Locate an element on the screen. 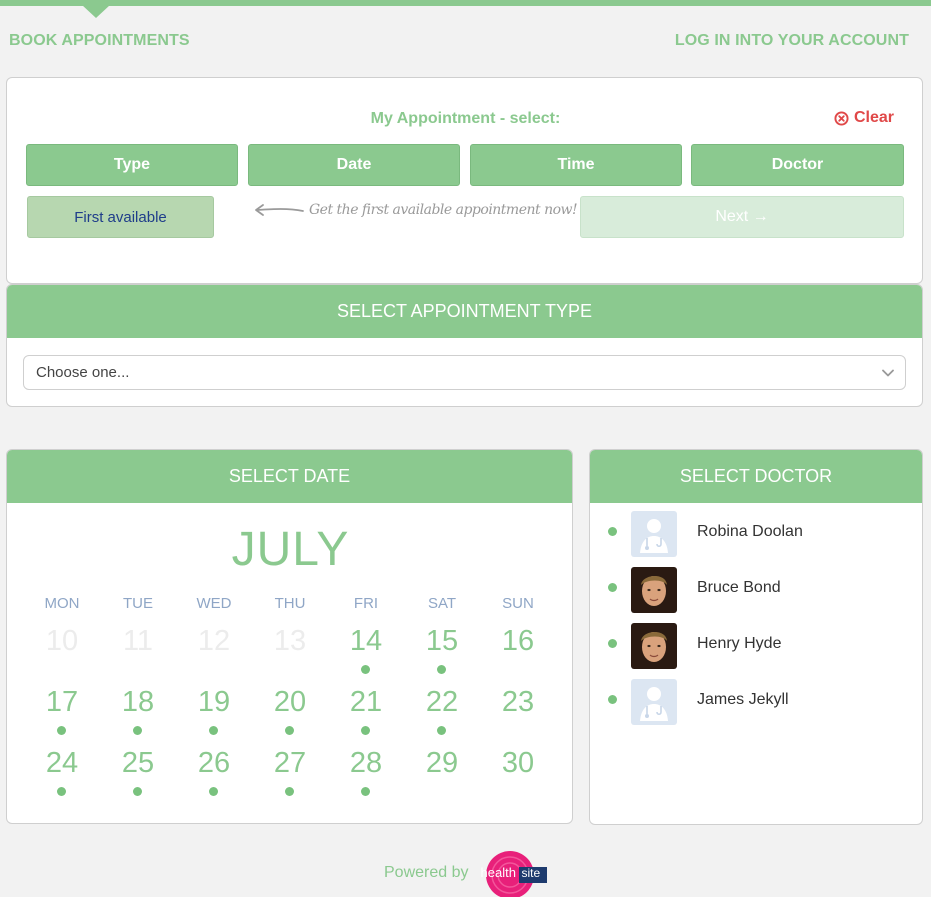 Image resolution: width=931 pixels, height=897 pixels. clear-label: Clear is located at coordinates (873, 117).